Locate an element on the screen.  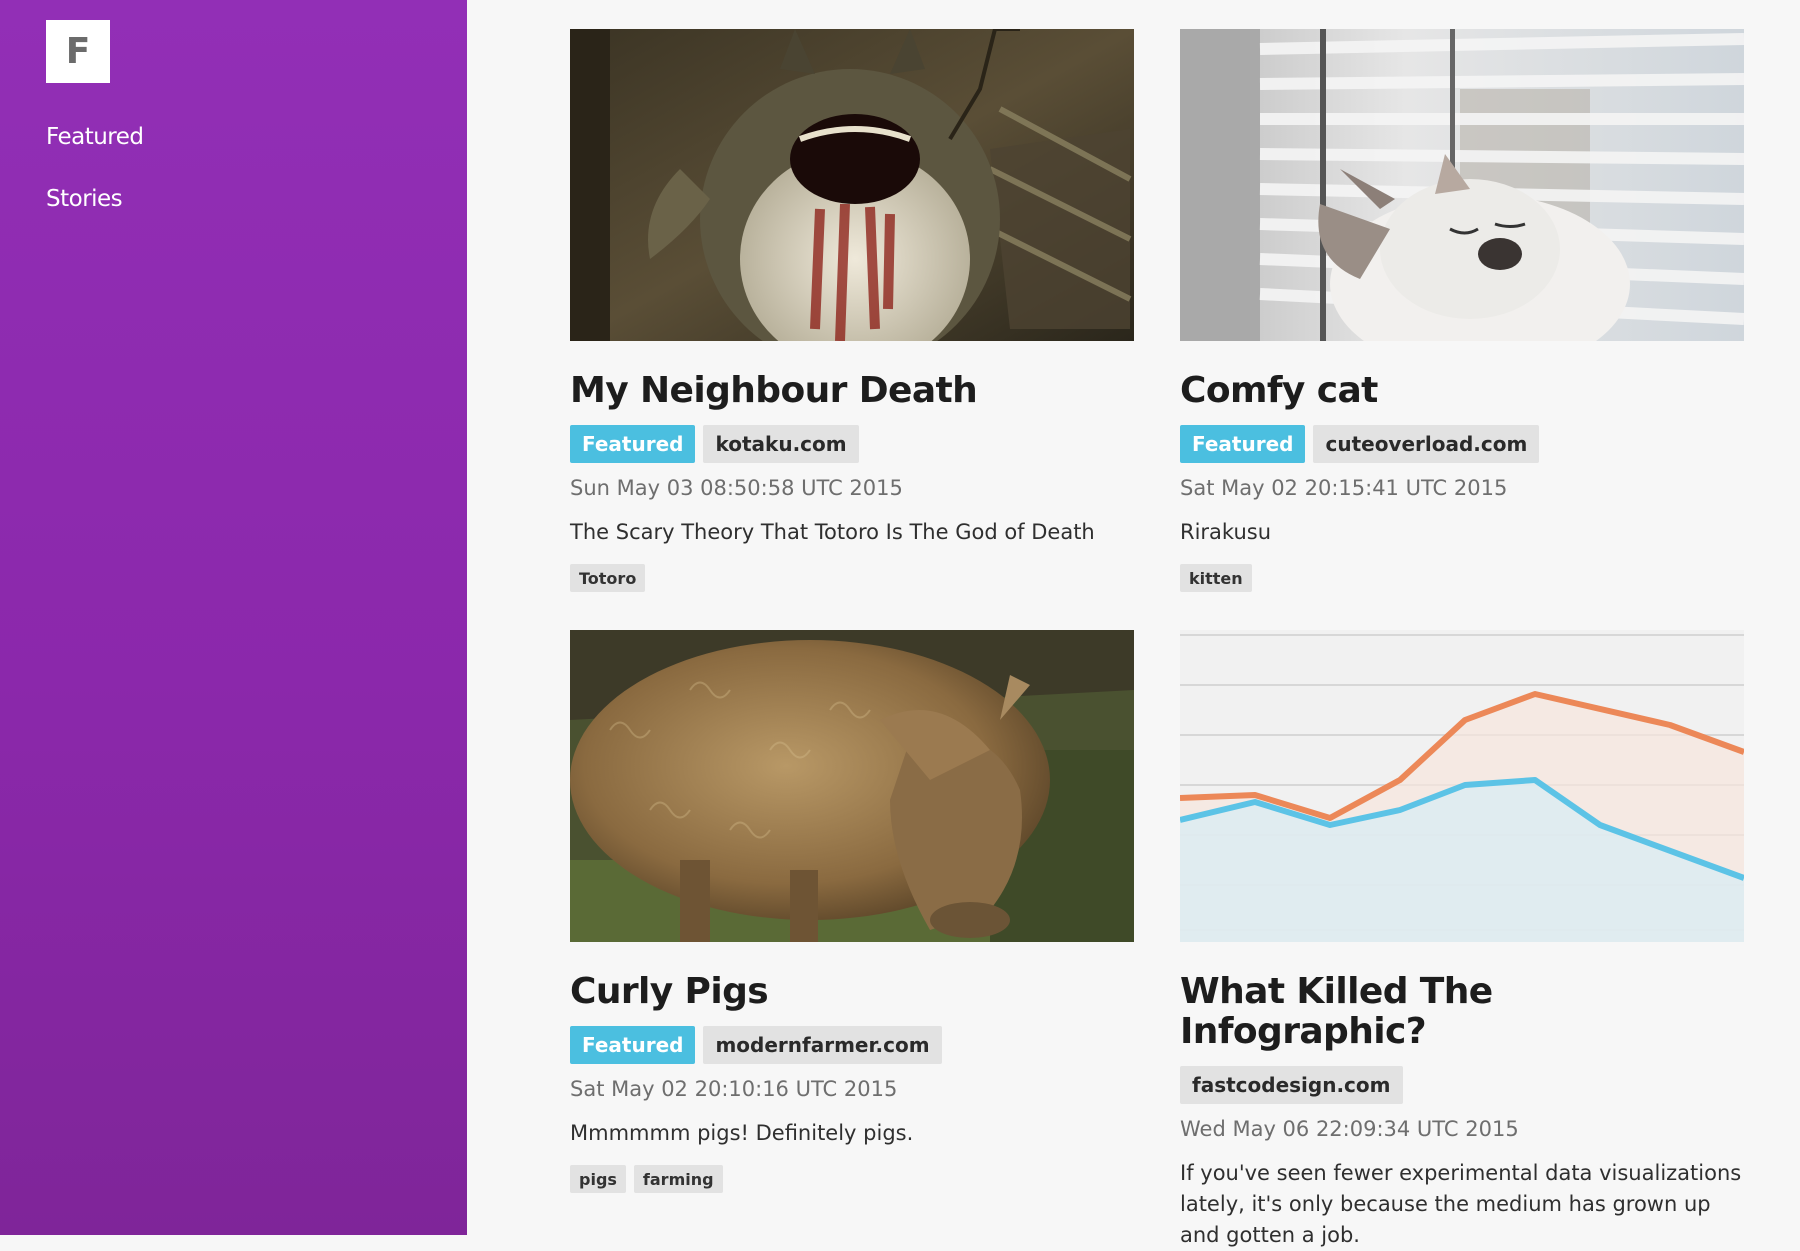
story-title: What Killed The Infographic? is located at coordinates (1462, 1012).